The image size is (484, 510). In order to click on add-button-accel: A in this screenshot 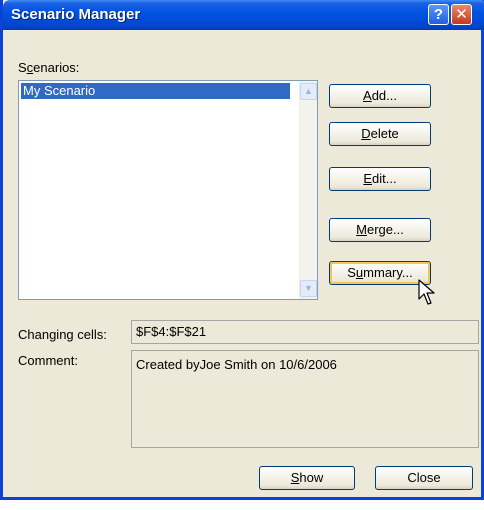, I will do `click(367, 95)`.